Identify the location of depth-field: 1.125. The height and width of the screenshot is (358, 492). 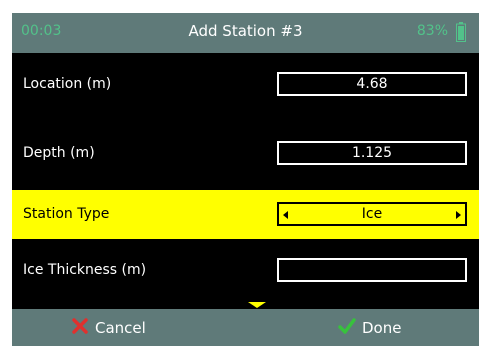
(372, 153).